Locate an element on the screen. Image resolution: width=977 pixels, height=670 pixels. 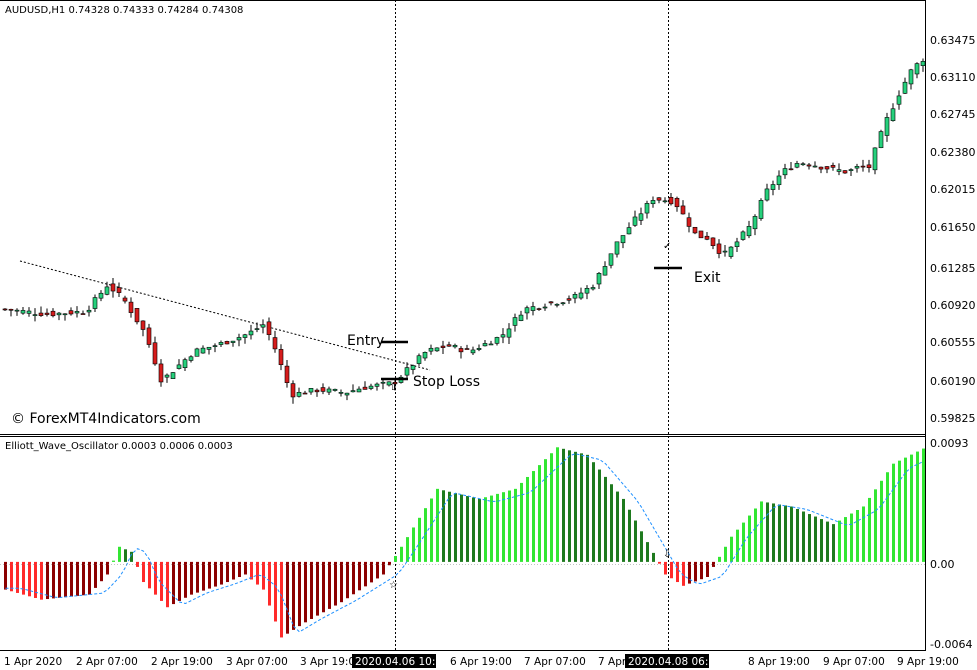
trendline is located at coordinates (225, 315).